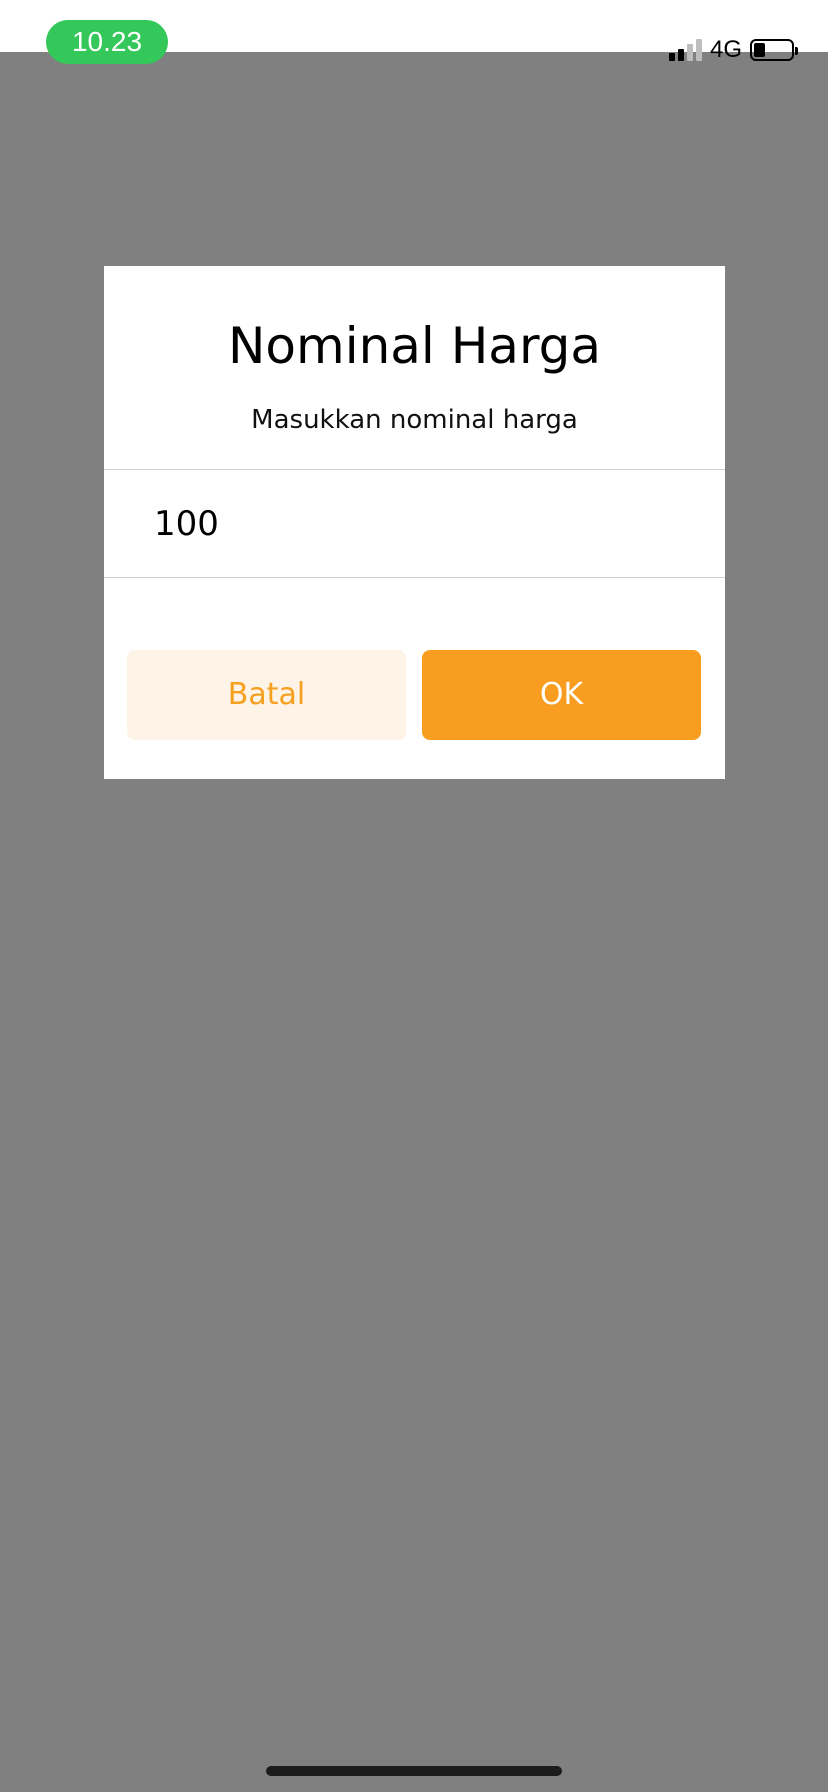  I want to click on price-input, so click(414, 524).